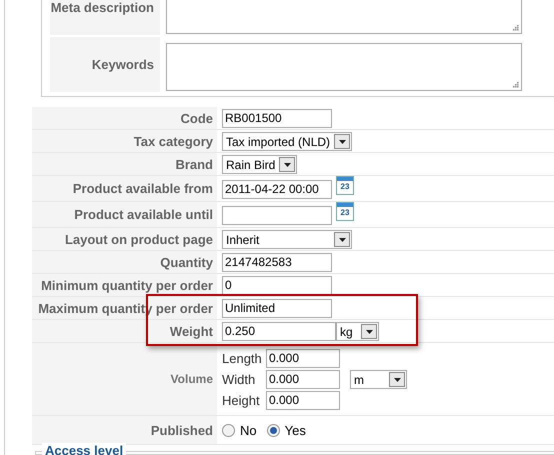  What do you see at coordinates (124, 141) in the screenshot?
I see `field-label: Tax category` at bounding box center [124, 141].